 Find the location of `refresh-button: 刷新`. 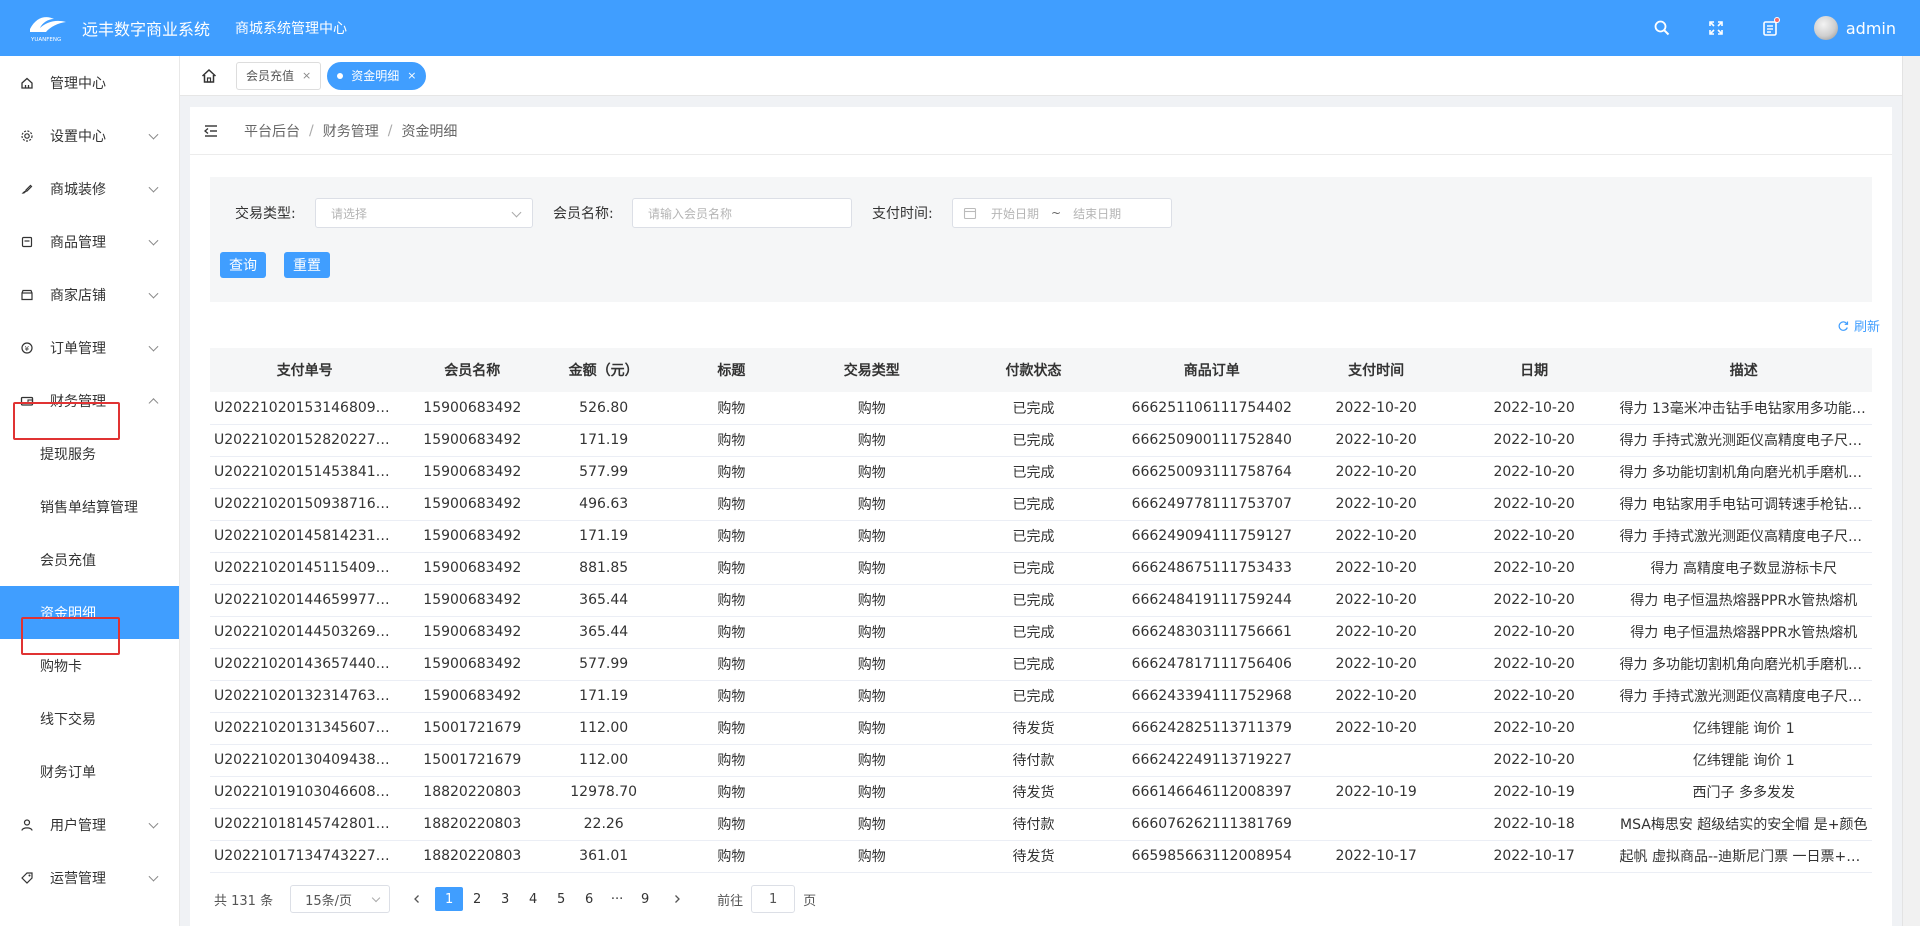

refresh-button: 刷新 is located at coordinates (1858, 325).